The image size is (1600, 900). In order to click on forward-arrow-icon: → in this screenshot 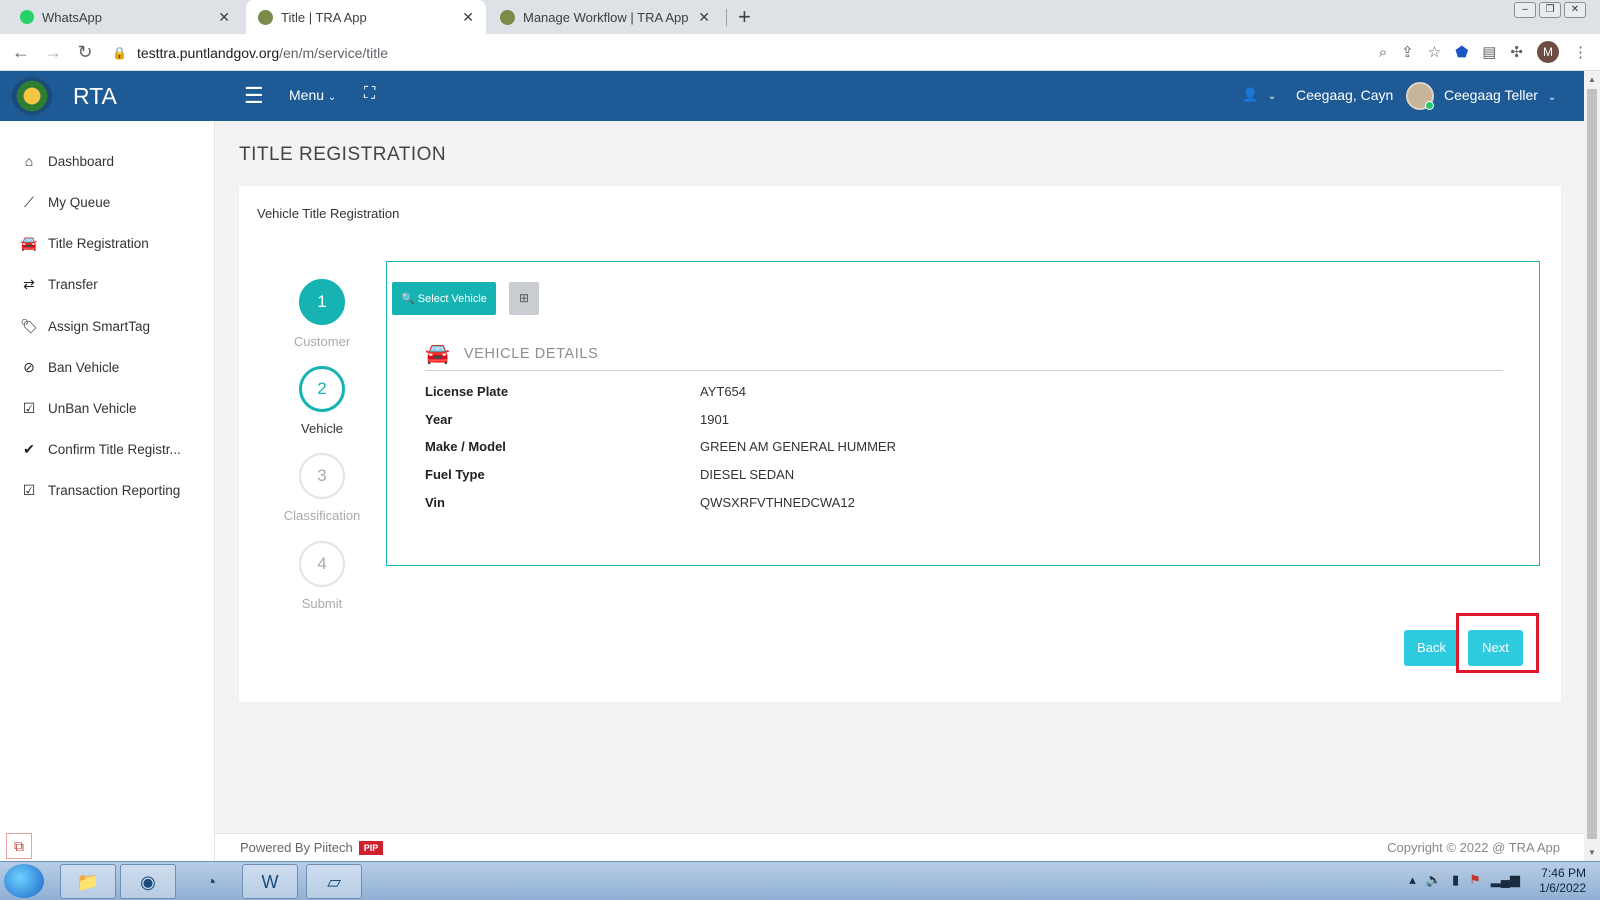, I will do `click(53, 52)`.